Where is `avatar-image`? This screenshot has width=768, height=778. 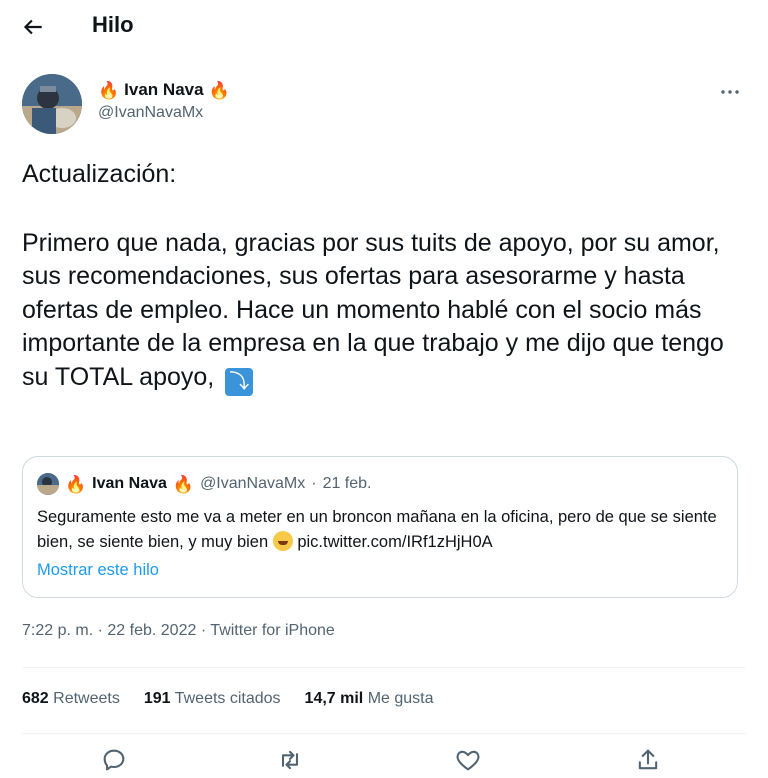 avatar-image is located at coordinates (52, 104).